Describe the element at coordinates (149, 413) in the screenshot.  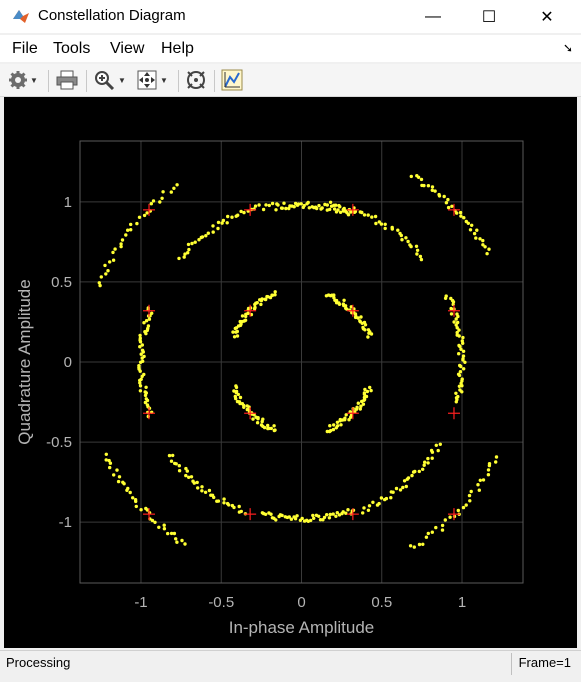
I see `reference-point` at that location.